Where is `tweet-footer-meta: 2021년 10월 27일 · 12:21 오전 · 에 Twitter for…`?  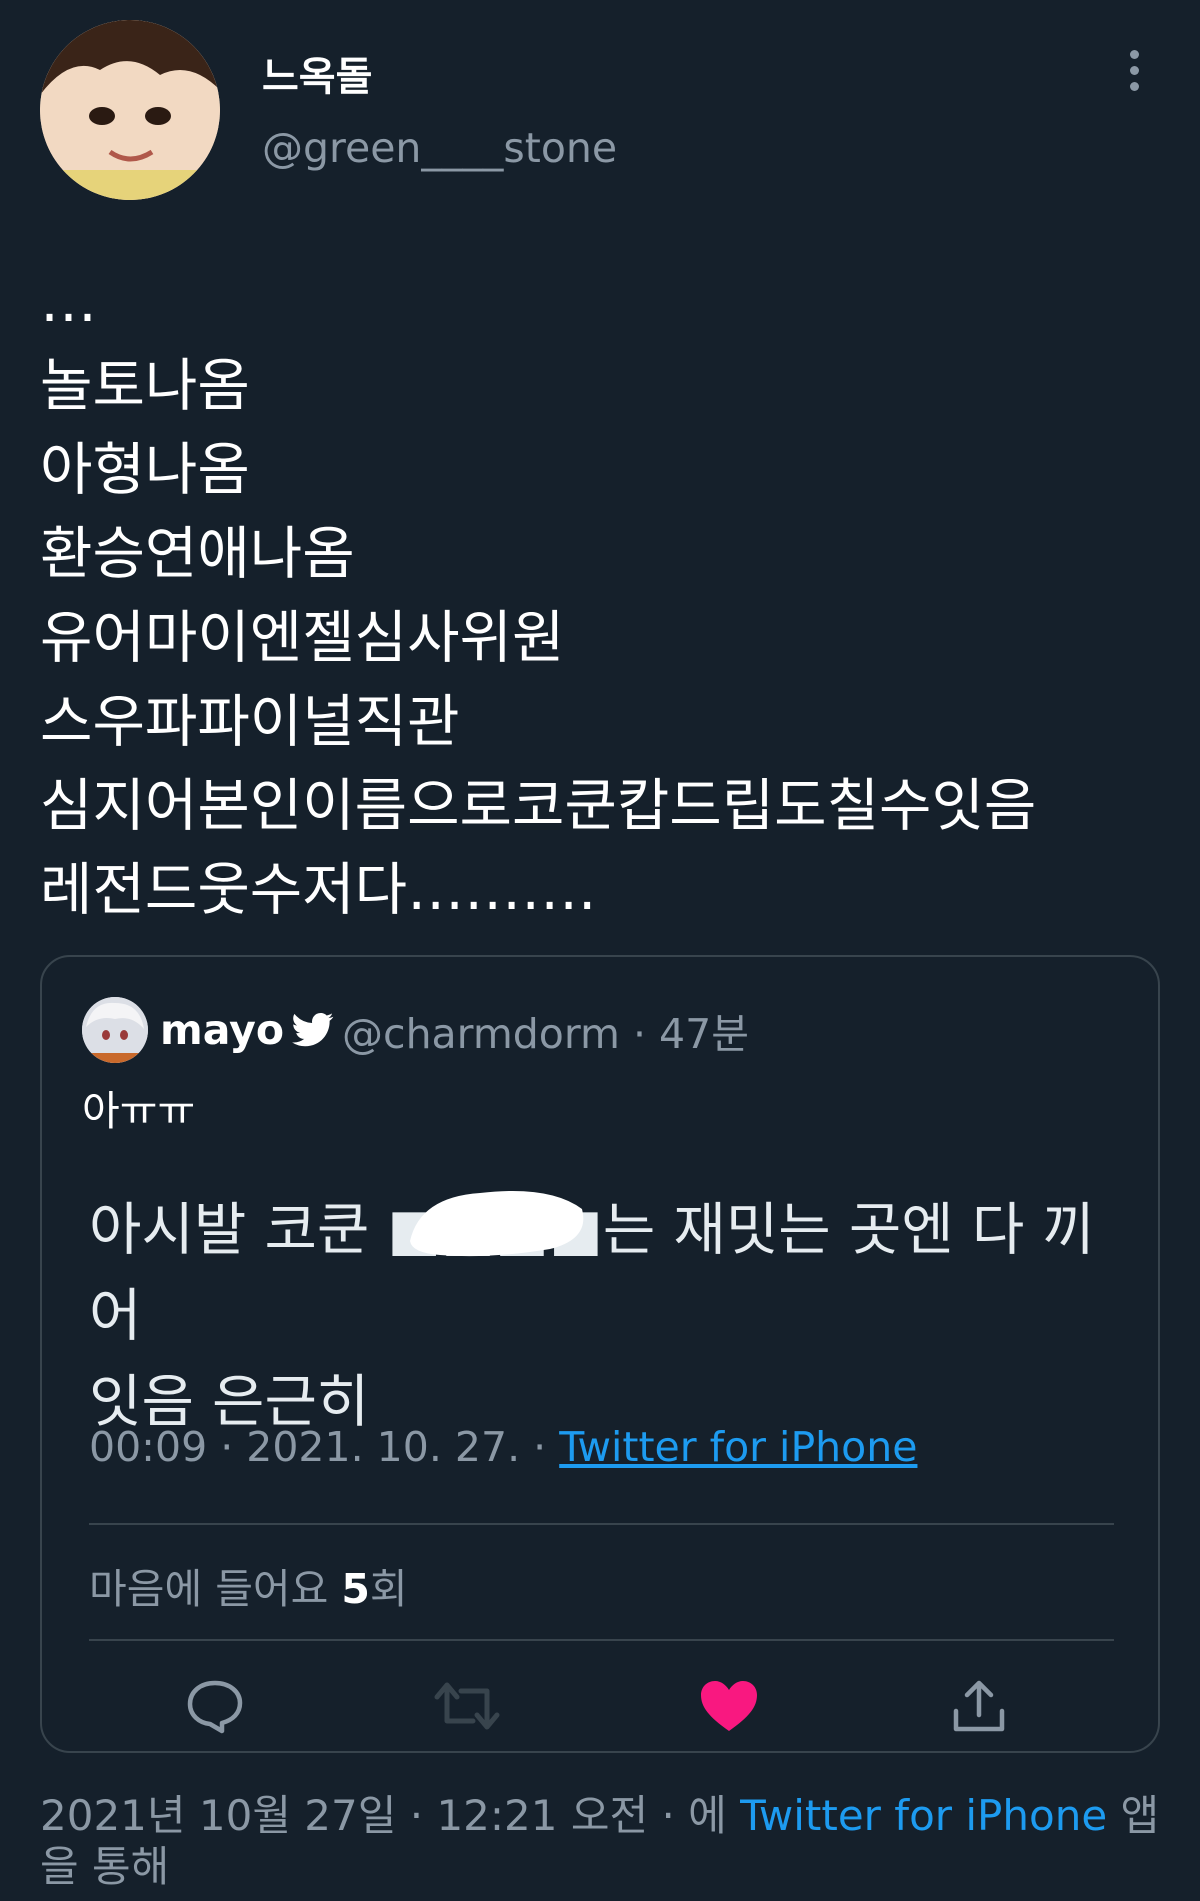 tweet-footer-meta: 2021년 10월 27일 · 12:21 오전 · 에 Twitter for… is located at coordinates (605, 1841).